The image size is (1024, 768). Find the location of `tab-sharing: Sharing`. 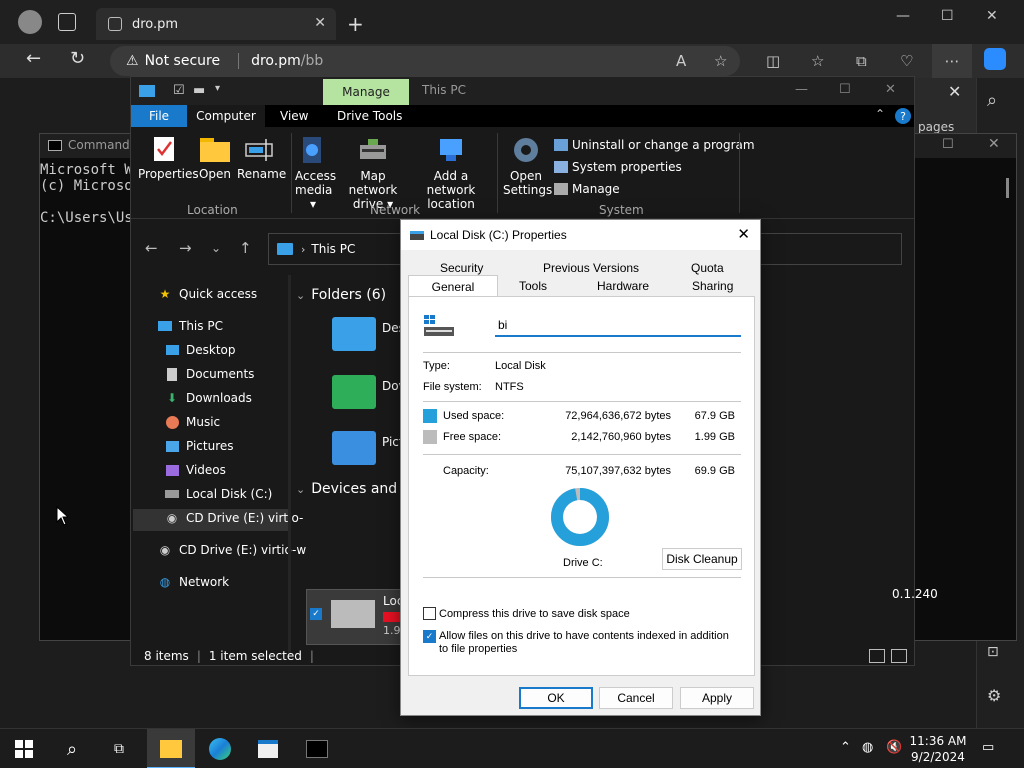

tab-sharing: Sharing is located at coordinates (712, 286).